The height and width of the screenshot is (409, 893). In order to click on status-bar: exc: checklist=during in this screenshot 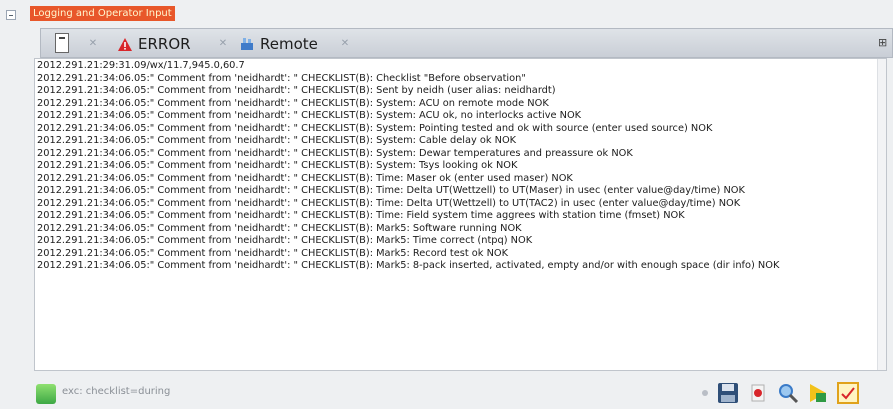, I will do `click(446, 390)`.